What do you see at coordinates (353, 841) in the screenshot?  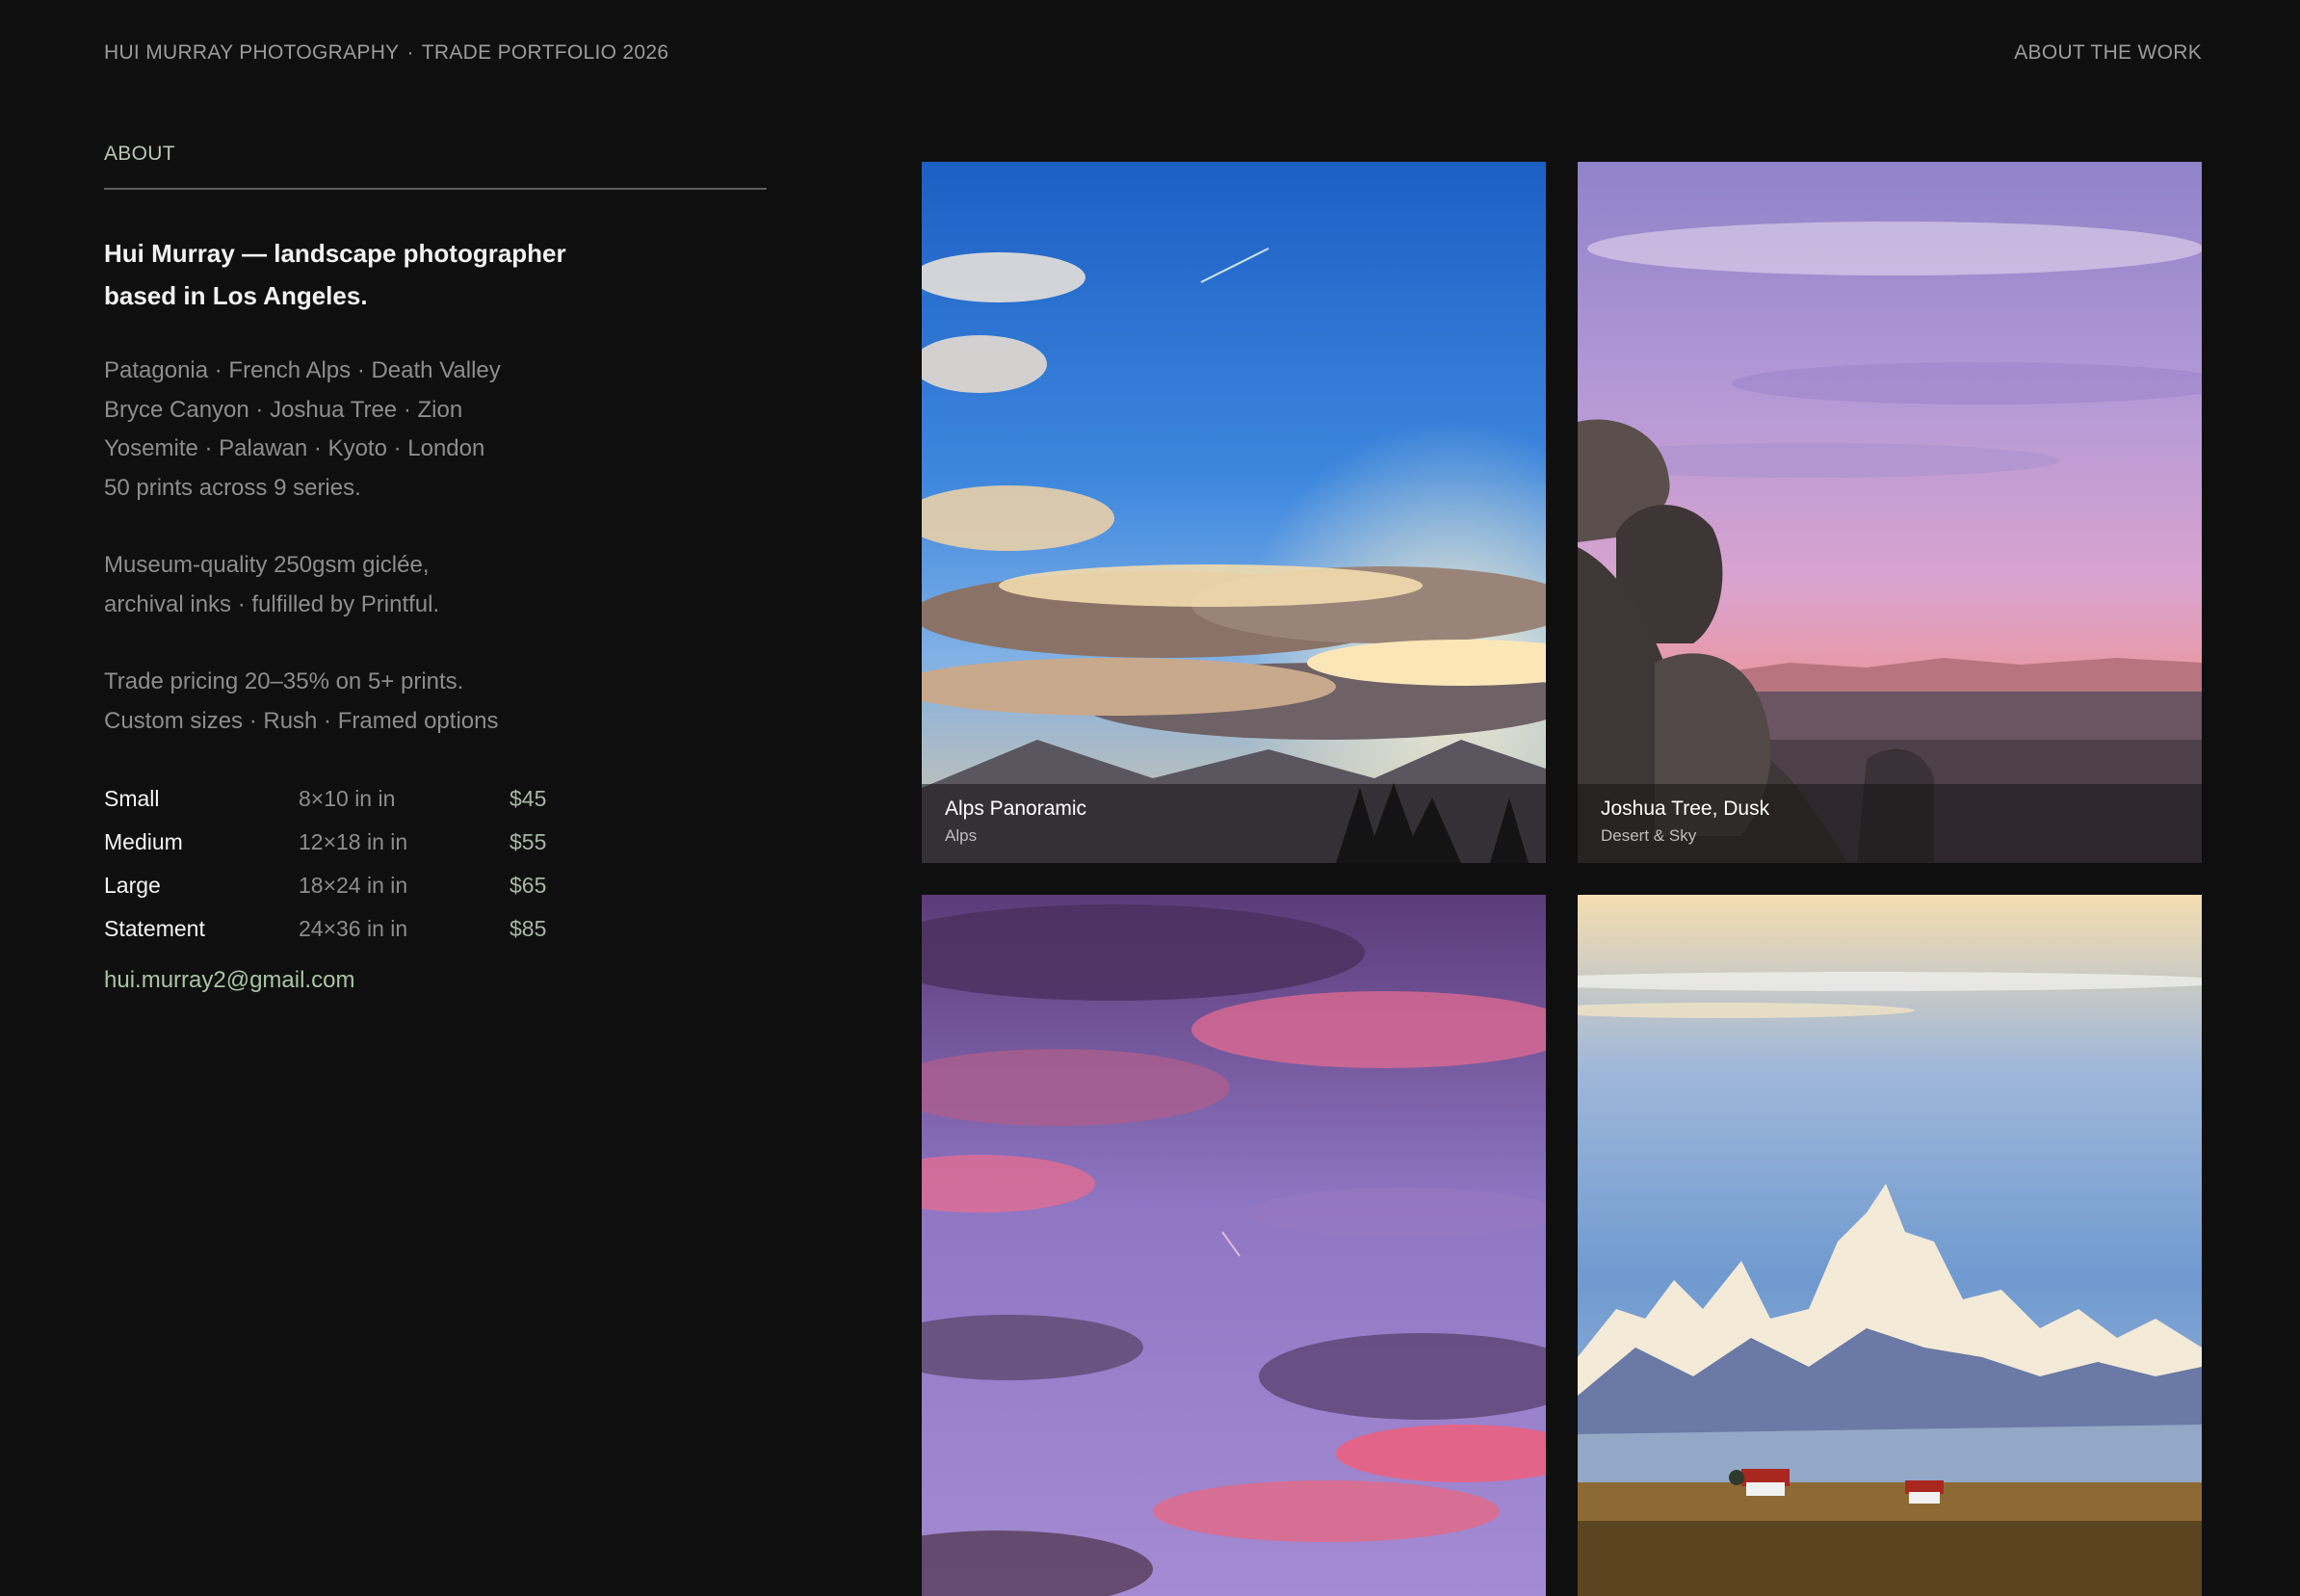 I see `print-dimensions: 12×18 in in` at bounding box center [353, 841].